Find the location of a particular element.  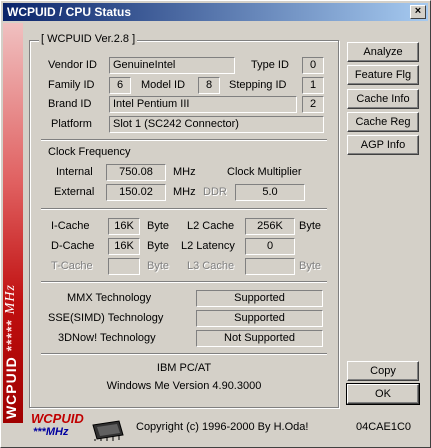

cpu-code: 04CAE1C0 is located at coordinates (384, 427).